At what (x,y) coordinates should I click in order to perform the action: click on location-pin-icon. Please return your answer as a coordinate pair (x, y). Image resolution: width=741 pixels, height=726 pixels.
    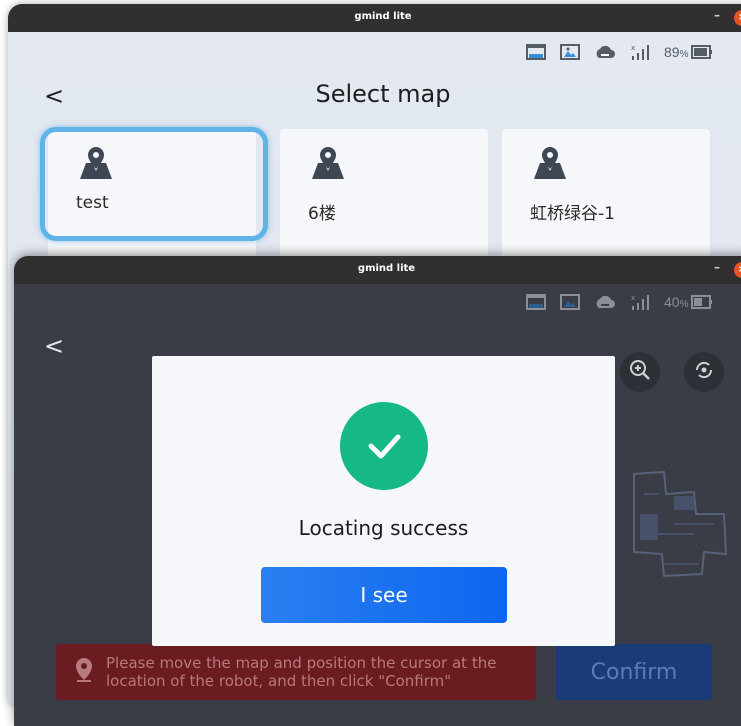
    Looking at the image, I should click on (84, 672).